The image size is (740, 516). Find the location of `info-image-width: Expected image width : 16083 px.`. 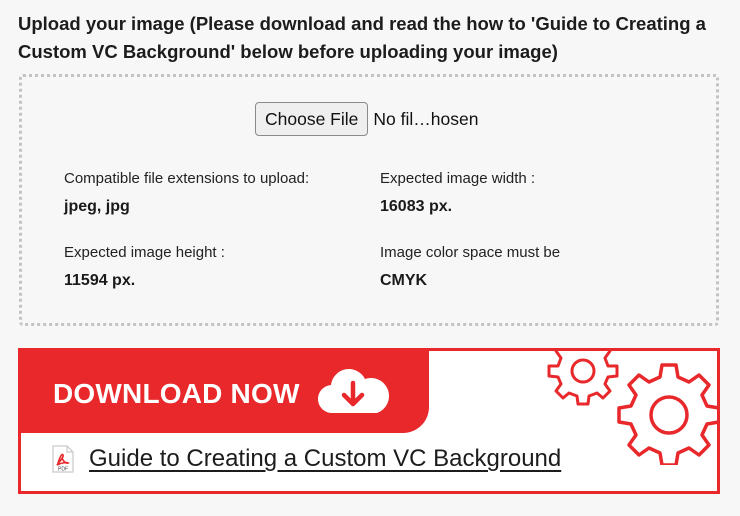

info-image-width: Expected image width : 16083 px. is located at coordinates (457, 193).